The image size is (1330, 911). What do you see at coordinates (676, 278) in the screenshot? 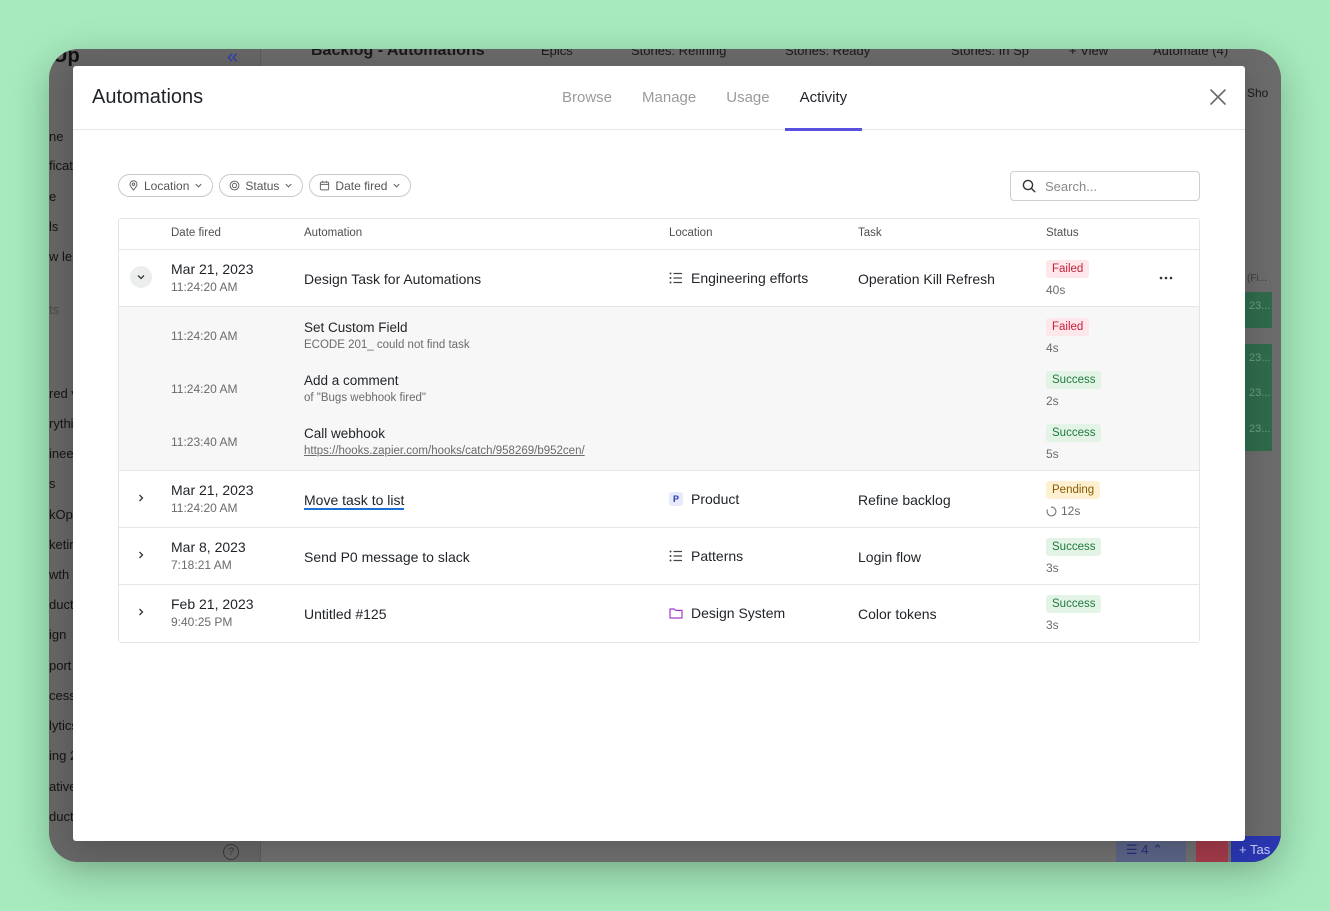
I see `list-icon` at bounding box center [676, 278].